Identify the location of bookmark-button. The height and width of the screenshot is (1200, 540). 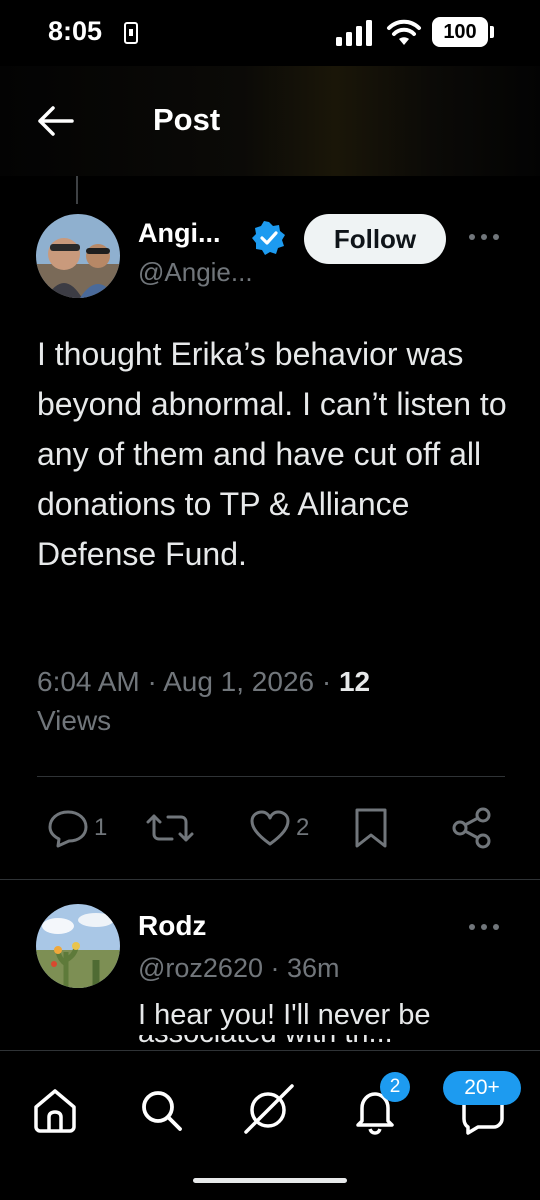
(371, 828).